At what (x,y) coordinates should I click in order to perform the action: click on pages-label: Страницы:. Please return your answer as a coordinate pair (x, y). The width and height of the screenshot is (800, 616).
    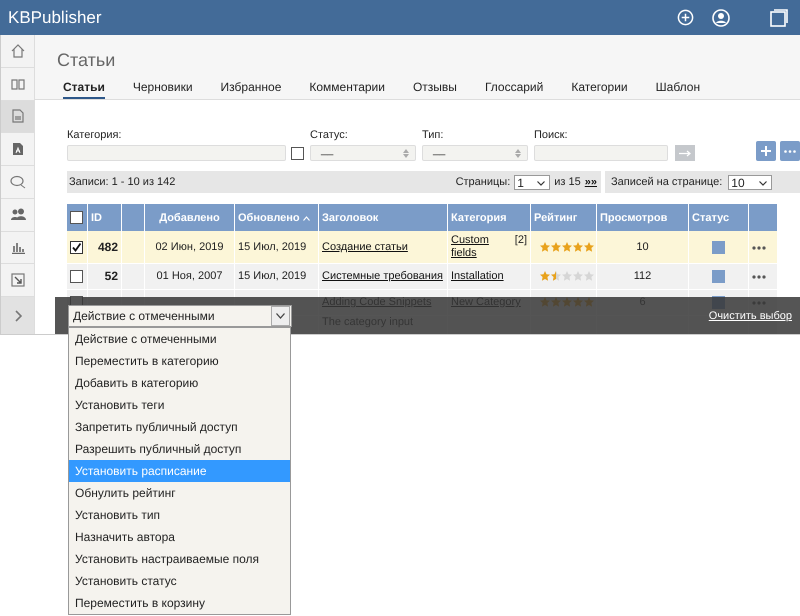
    Looking at the image, I should click on (483, 182).